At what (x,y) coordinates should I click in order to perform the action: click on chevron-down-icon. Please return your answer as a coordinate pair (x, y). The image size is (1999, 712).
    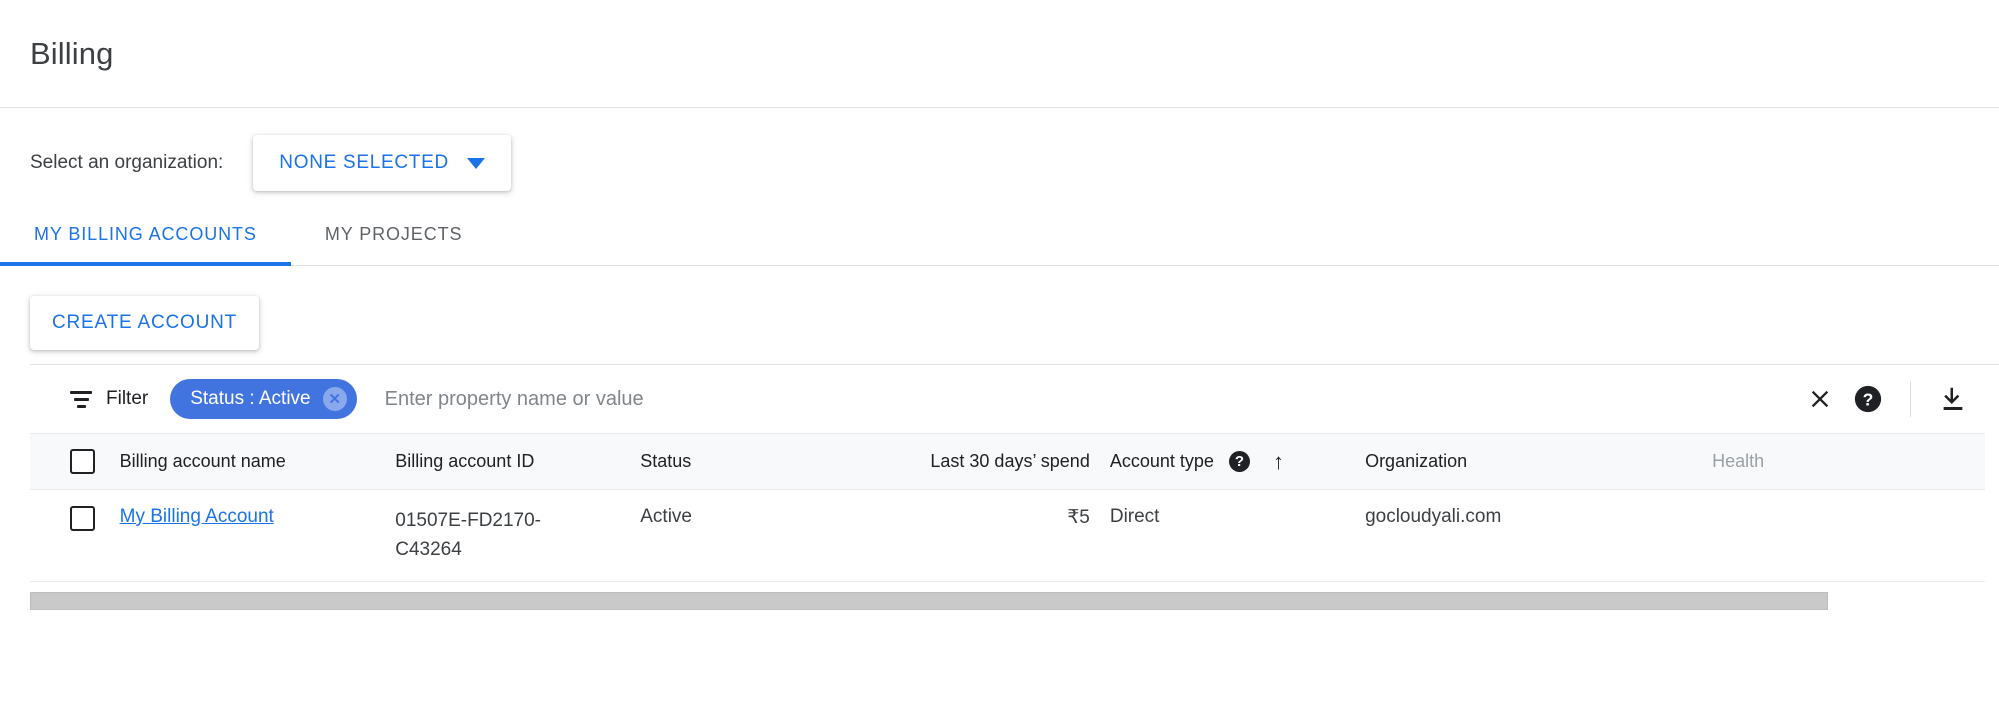
    Looking at the image, I should click on (475, 163).